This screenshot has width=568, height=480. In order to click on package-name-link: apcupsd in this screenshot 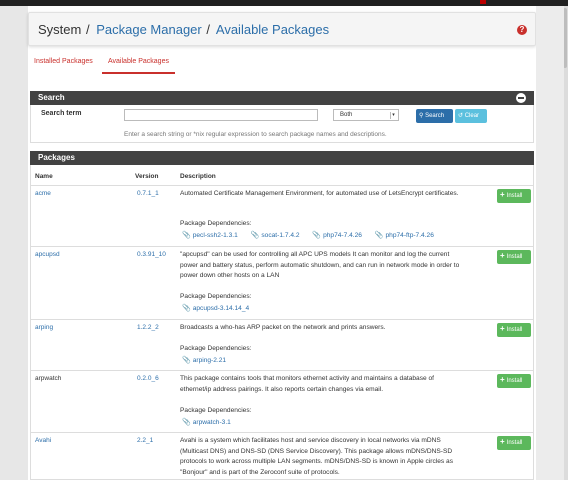, I will do `click(47, 254)`.